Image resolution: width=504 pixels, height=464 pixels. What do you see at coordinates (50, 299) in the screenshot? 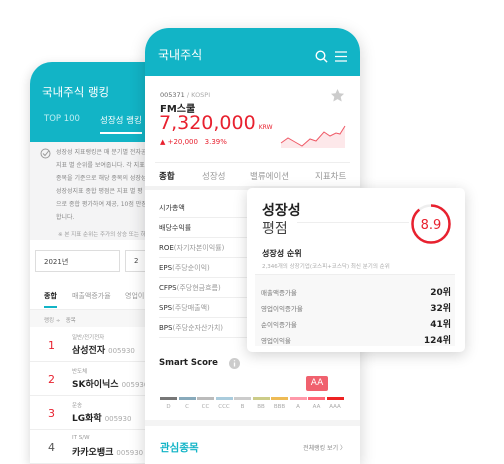
I see `subtab-total: 종합` at bounding box center [50, 299].